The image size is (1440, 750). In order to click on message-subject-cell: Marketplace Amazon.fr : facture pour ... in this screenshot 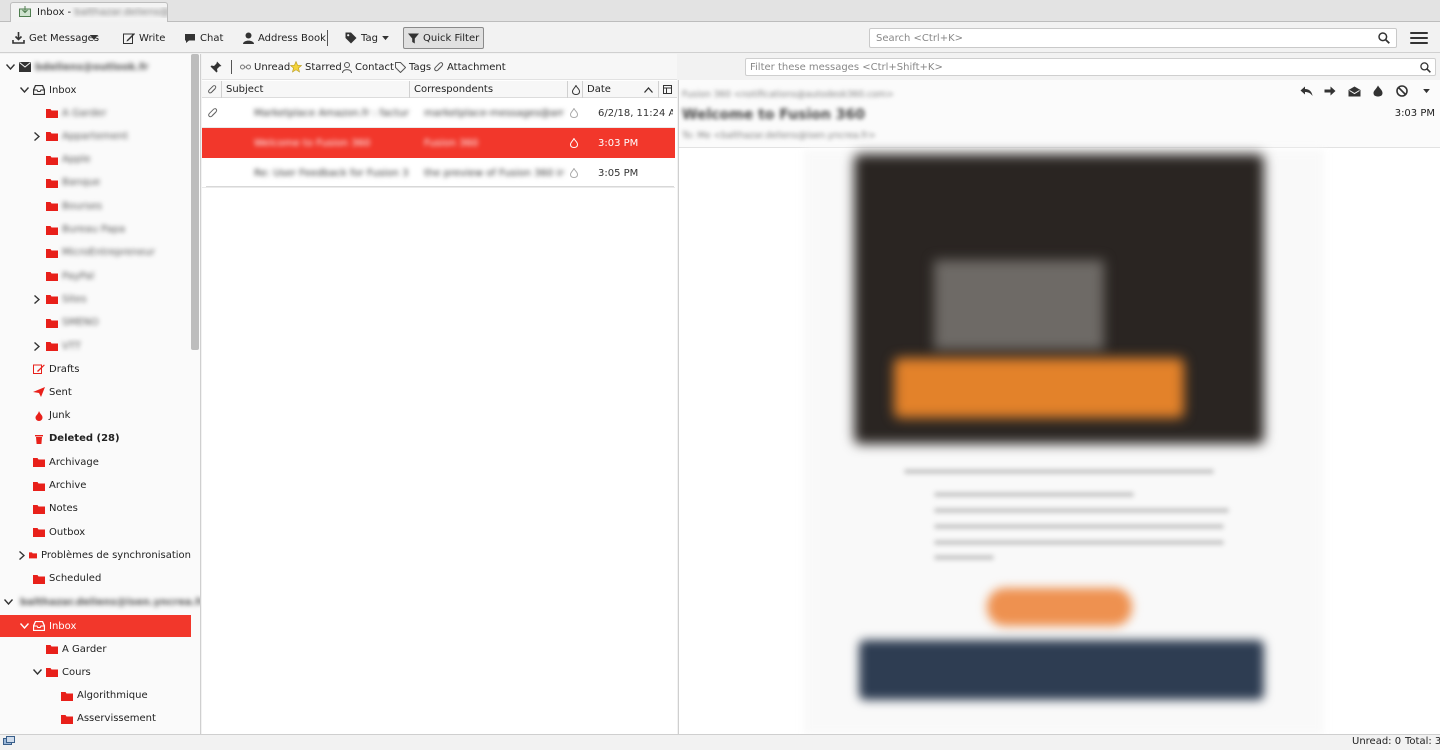, I will do `click(331, 113)`.